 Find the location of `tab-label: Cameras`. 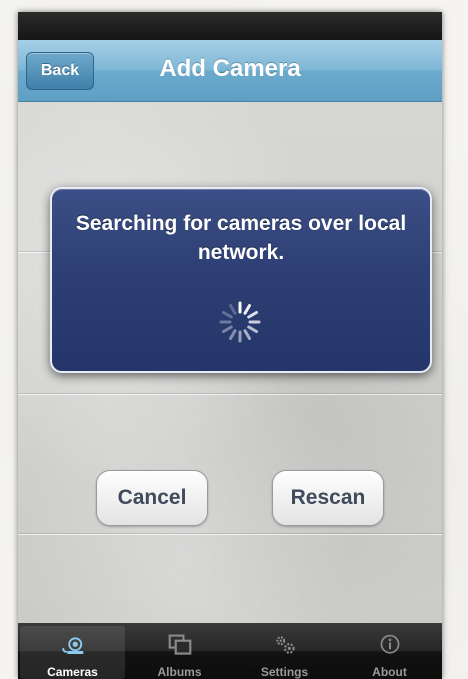

tab-label: Cameras is located at coordinates (72, 672).